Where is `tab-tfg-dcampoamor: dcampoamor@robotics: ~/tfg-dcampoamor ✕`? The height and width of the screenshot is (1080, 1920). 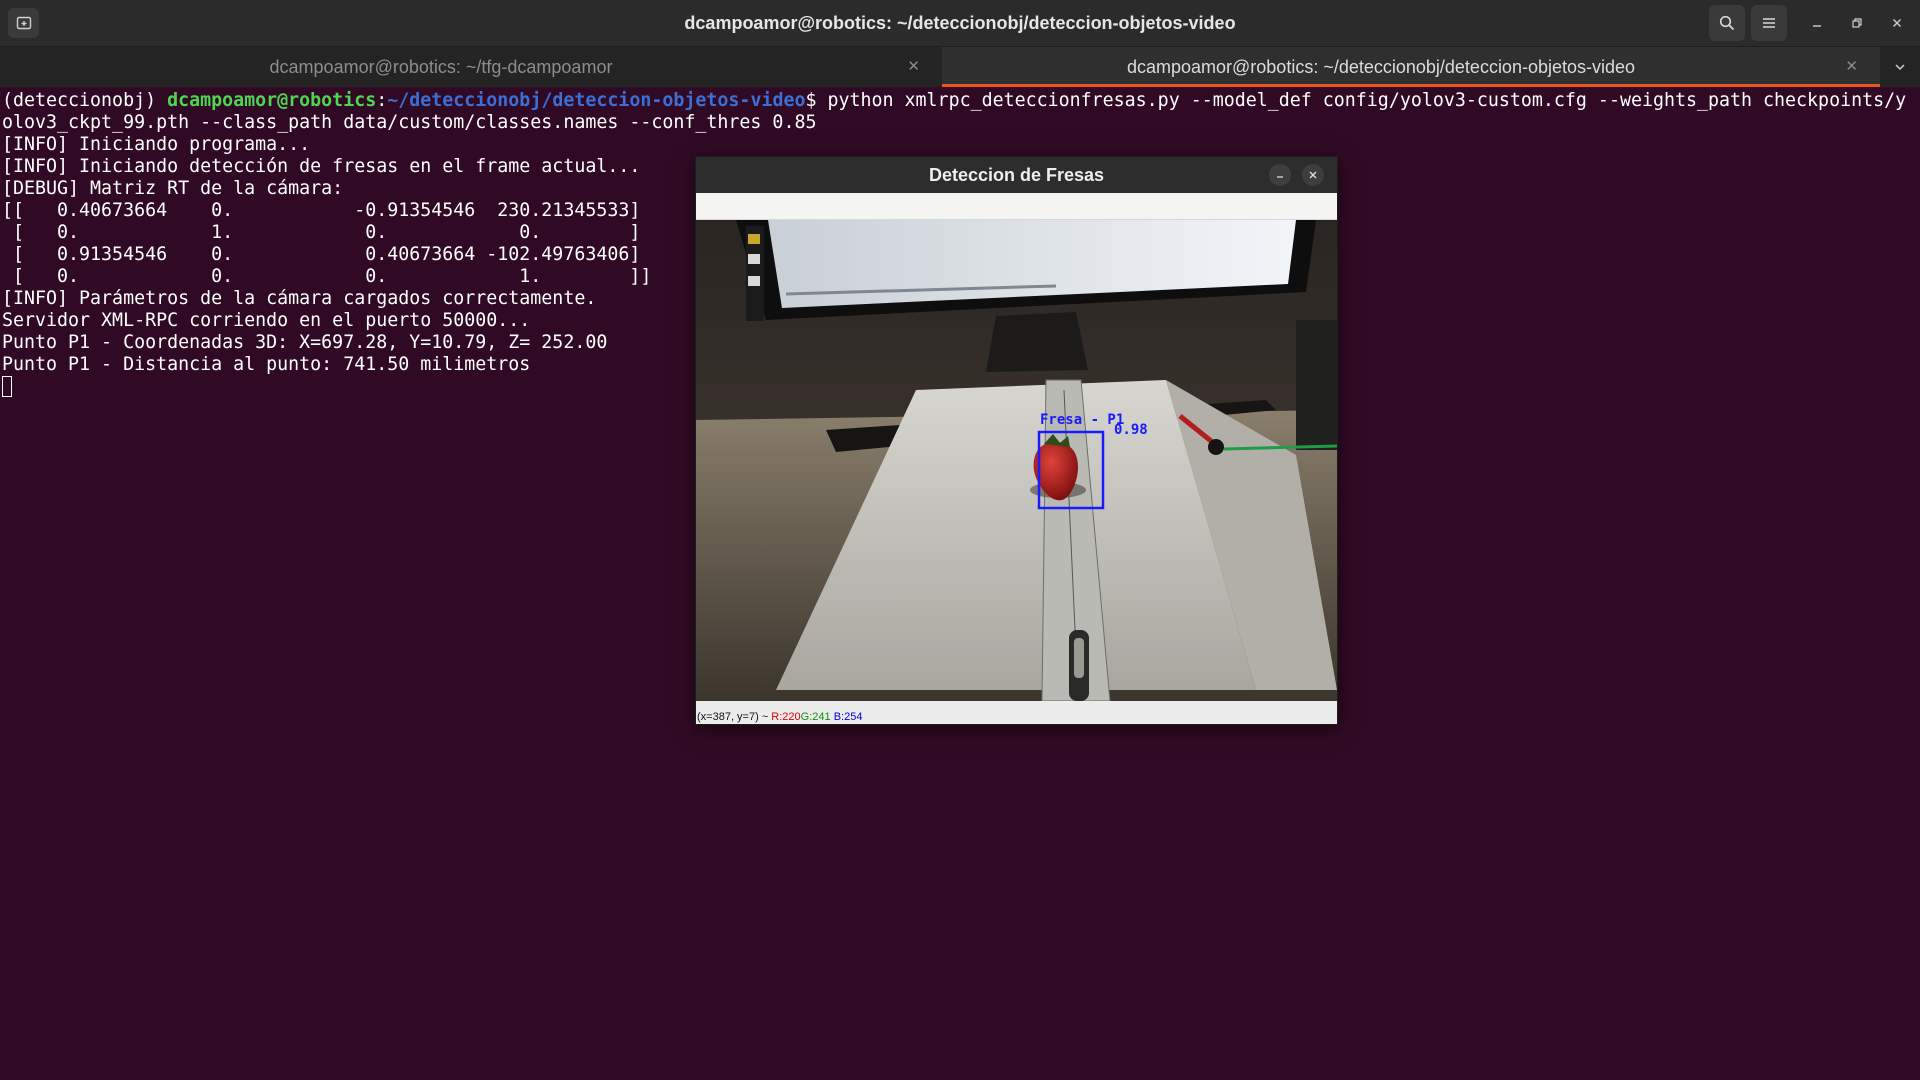 tab-tfg-dcampoamor: dcampoamor@robotics: ~/tfg-dcampoamor ✕ is located at coordinates (471, 67).